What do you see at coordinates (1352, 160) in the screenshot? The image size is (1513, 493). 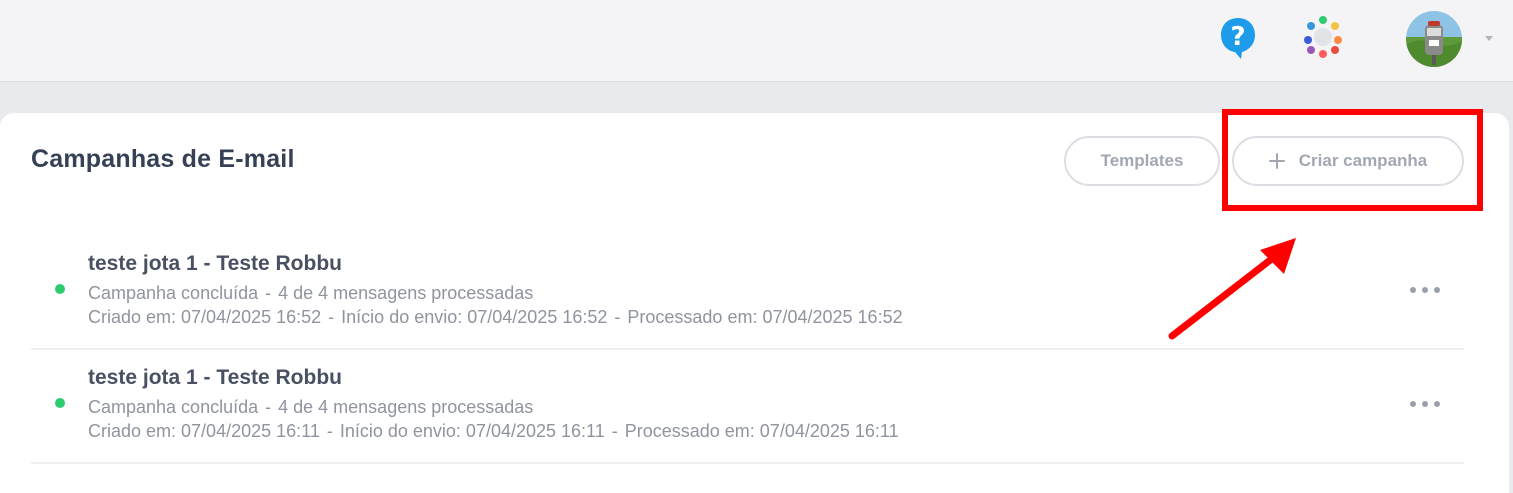 I see `annotation-highlight-box` at bounding box center [1352, 160].